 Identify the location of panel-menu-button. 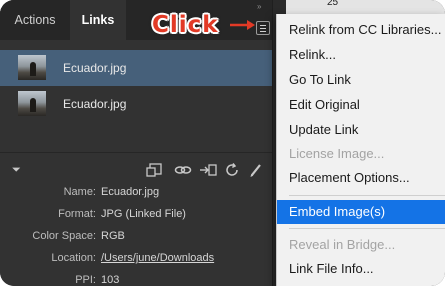
(263, 28).